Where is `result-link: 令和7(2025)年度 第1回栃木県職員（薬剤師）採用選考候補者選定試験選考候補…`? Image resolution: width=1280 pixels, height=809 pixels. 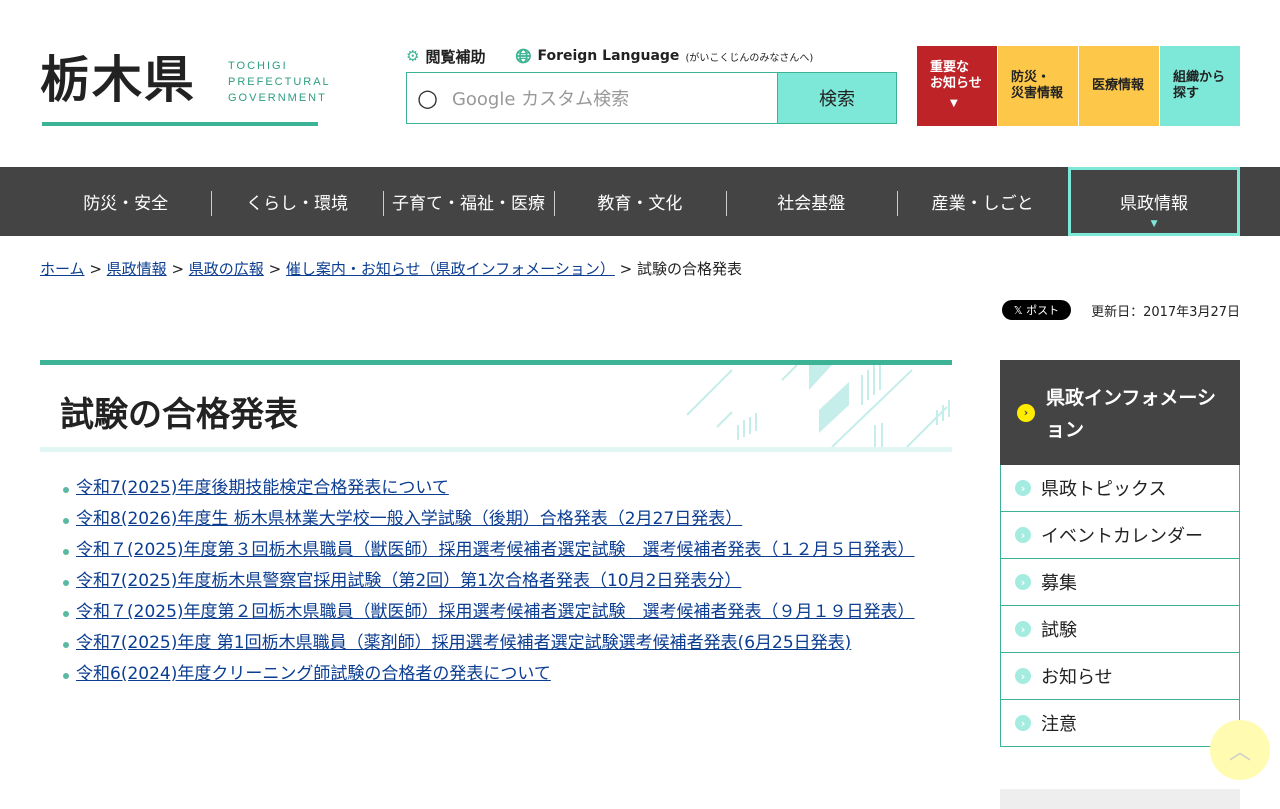 result-link: 令和7(2025)年度 第1回栃木県職員（薬剤師）採用選考候補者選定試験選考候補… is located at coordinates (463, 643).